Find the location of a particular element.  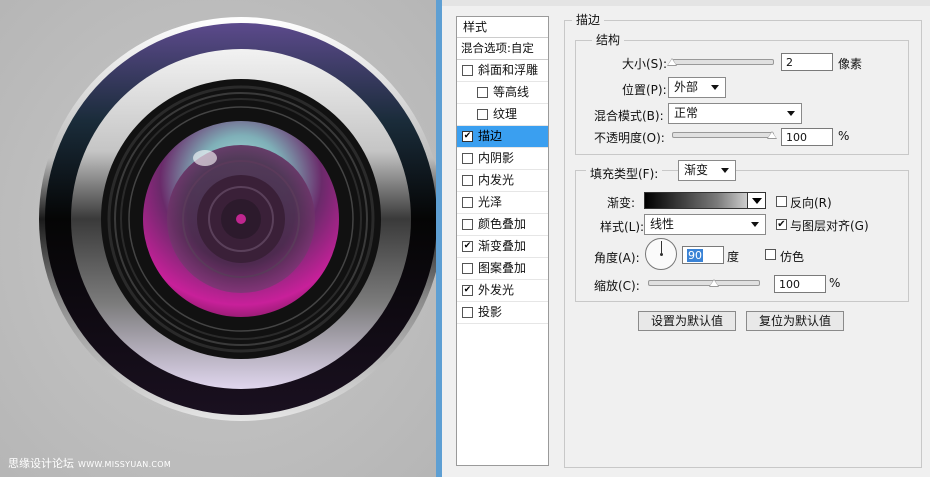

dither-checkbox is located at coordinates (770, 254).